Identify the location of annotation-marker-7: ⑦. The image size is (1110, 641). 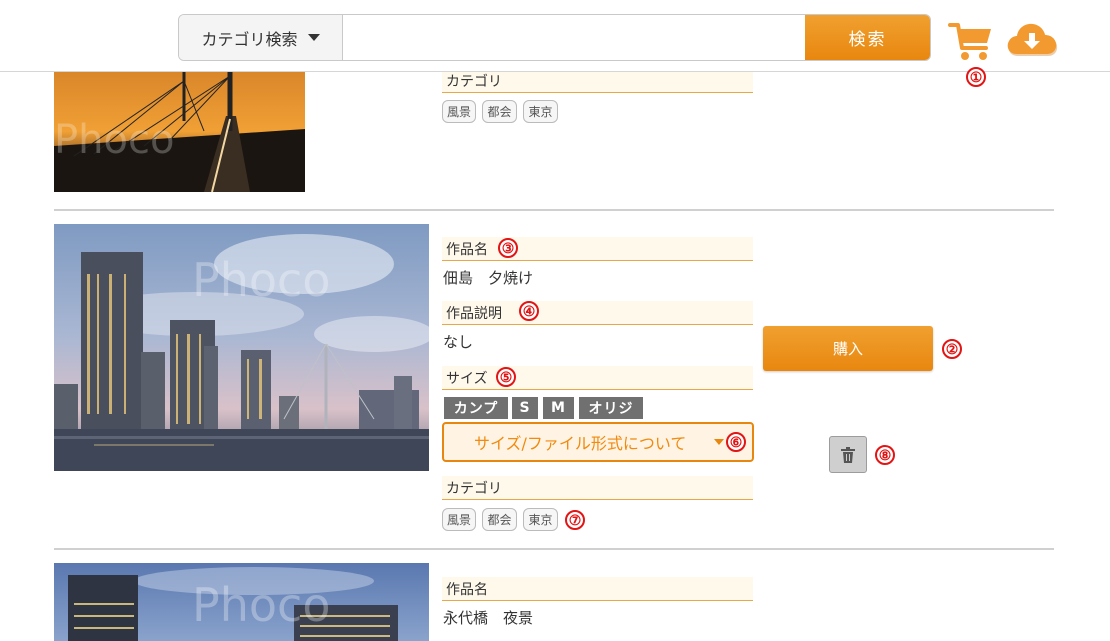
(575, 520).